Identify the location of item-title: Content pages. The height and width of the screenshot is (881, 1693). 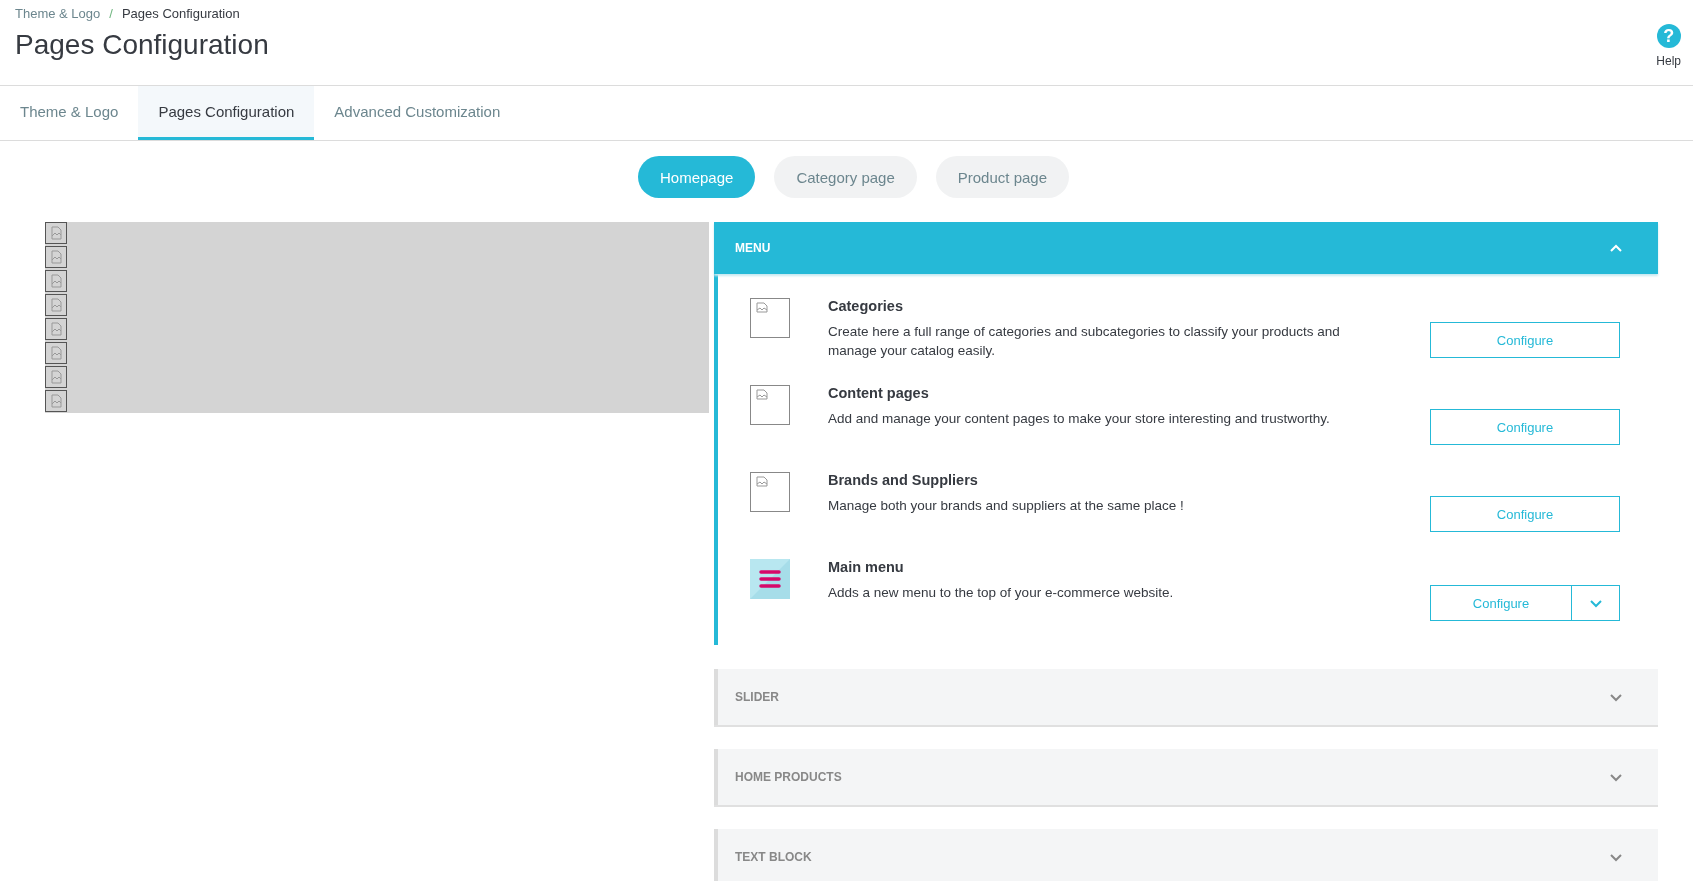
(879, 393).